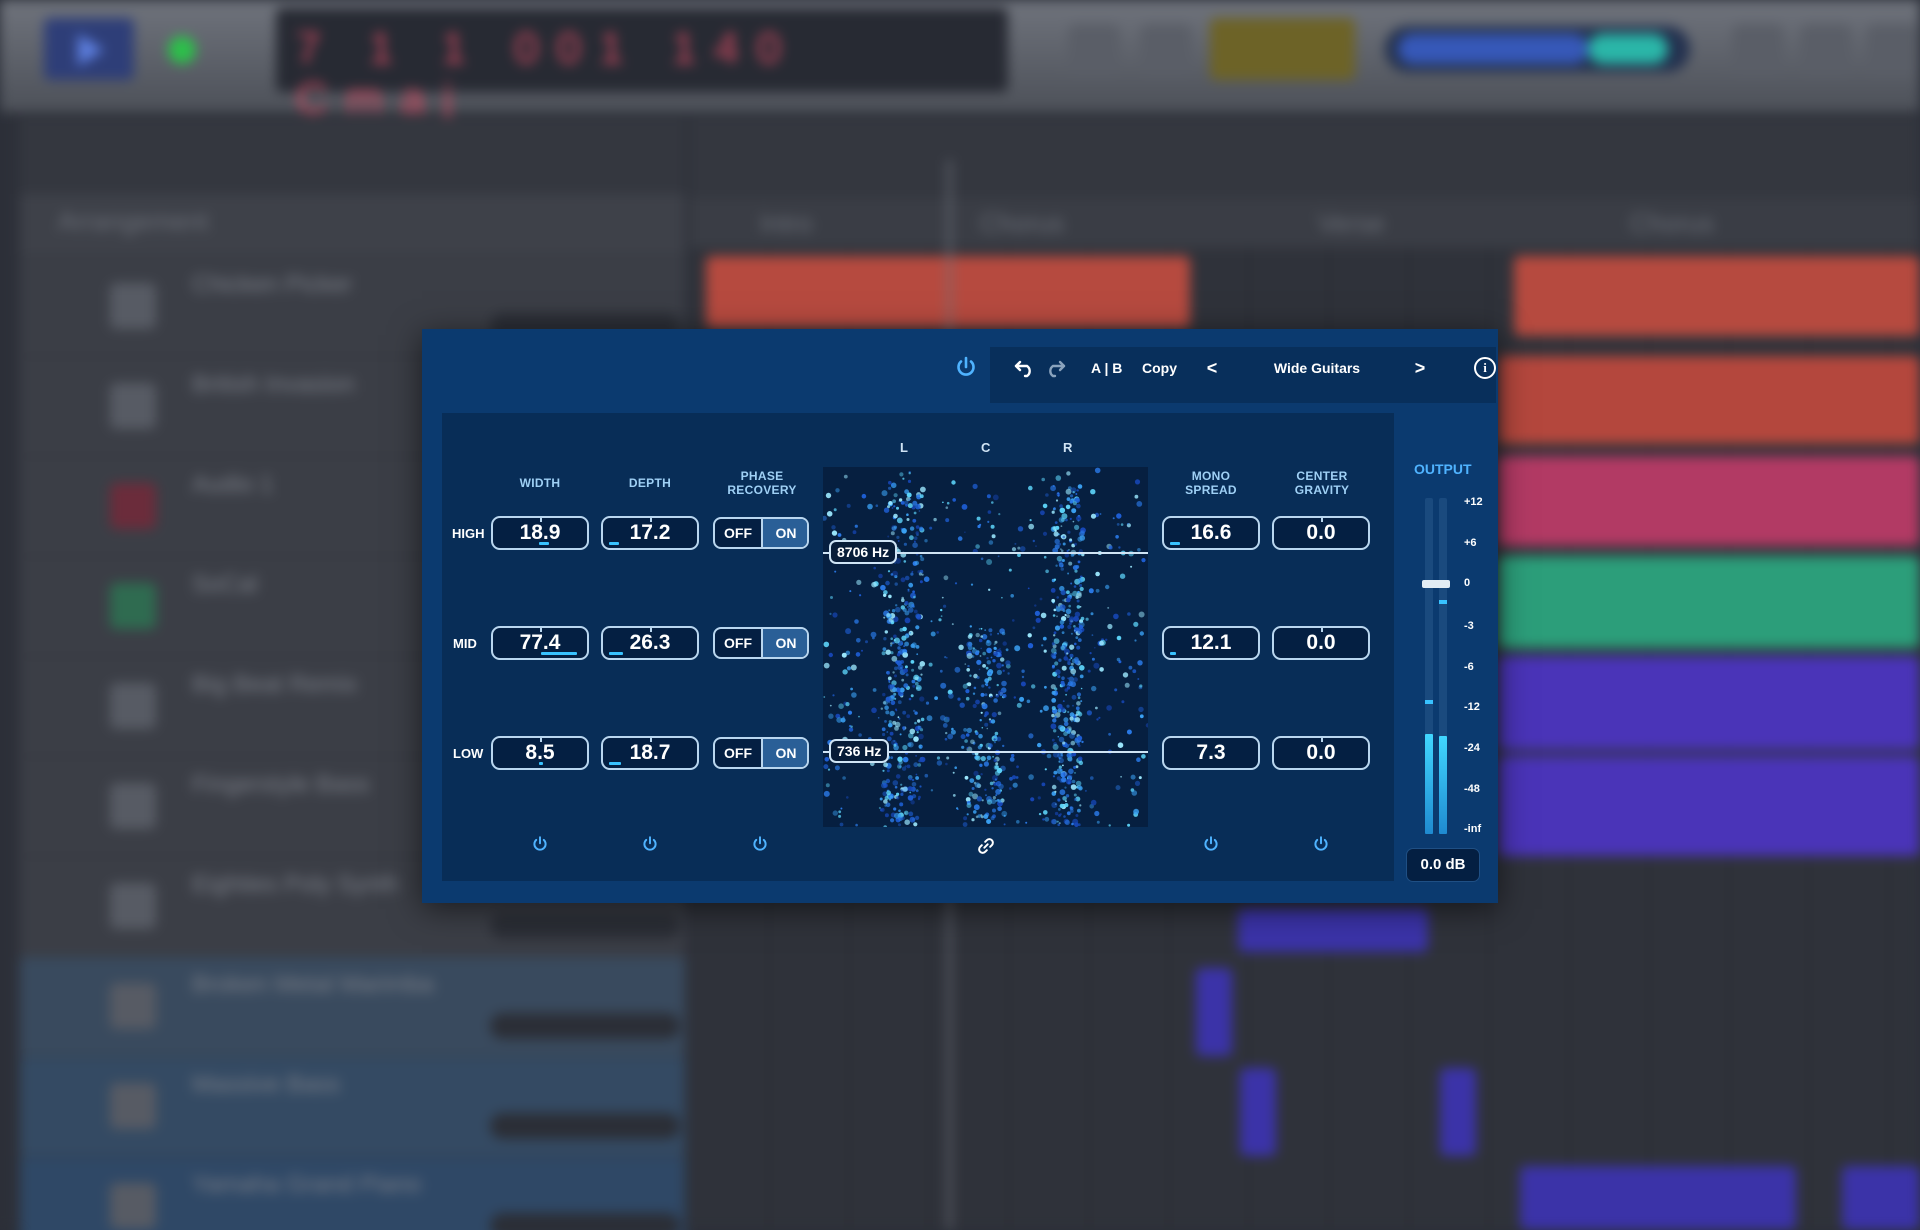 This screenshot has width=1920, height=1230. I want to click on low-mono-spread-value: 7.3, so click(1211, 753).